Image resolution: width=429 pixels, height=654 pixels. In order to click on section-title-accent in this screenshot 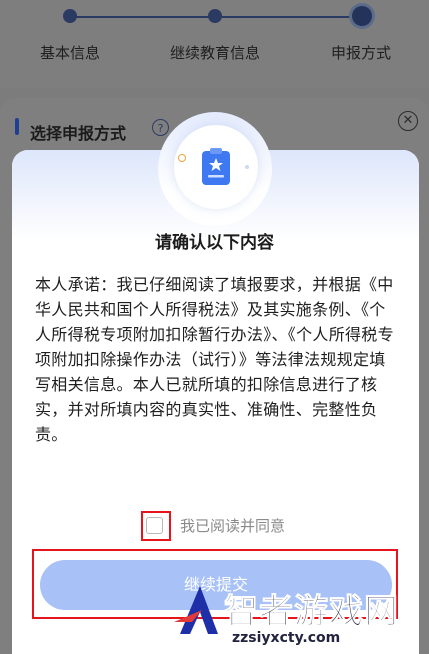, I will do `click(17, 126)`.